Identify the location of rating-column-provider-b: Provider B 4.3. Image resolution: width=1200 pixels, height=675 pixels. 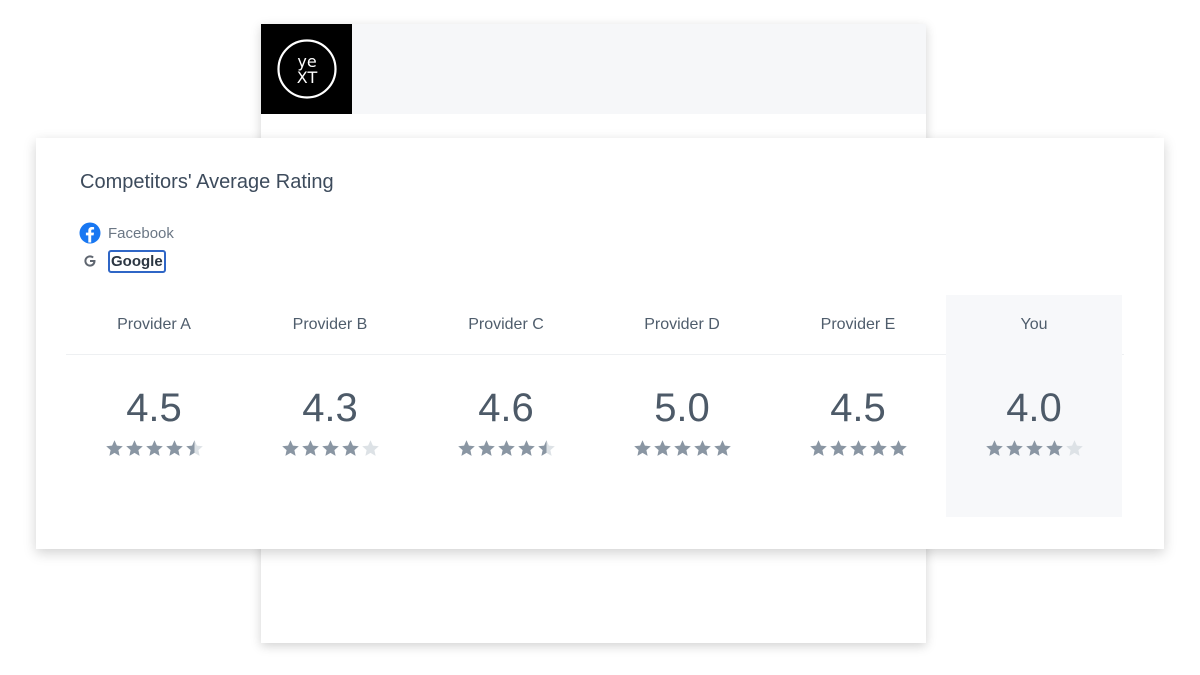
(330, 406).